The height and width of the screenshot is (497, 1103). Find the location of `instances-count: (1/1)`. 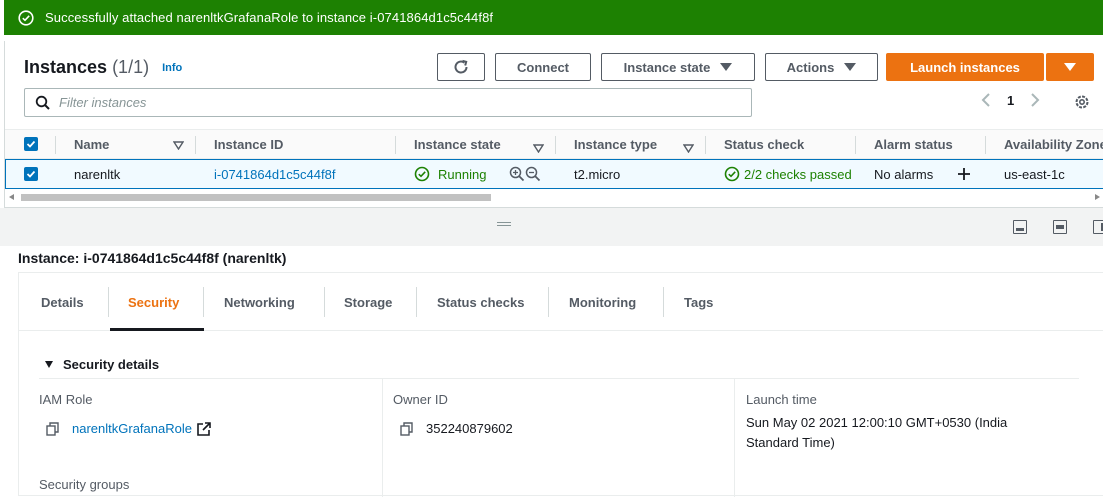

instances-count: (1/1) is located at coordinates (131, 67).